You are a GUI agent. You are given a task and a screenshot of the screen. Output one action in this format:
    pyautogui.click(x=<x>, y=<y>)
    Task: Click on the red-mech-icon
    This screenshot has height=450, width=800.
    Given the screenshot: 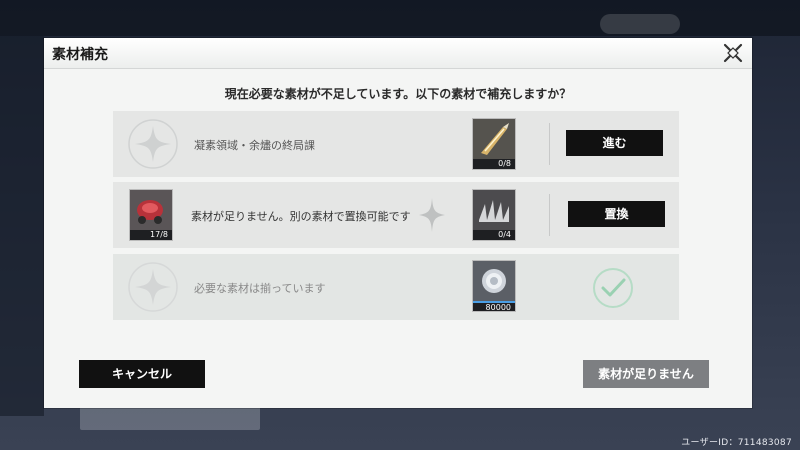 What is the action you would take?
    pyautogui.click(x=151, y=210)
    